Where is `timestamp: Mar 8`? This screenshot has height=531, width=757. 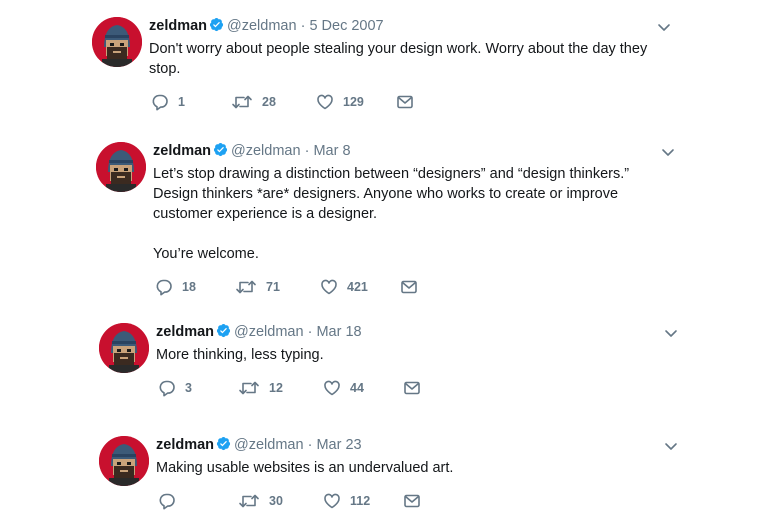
timestamp: Mar 8 is located at coordinates (331, 151).